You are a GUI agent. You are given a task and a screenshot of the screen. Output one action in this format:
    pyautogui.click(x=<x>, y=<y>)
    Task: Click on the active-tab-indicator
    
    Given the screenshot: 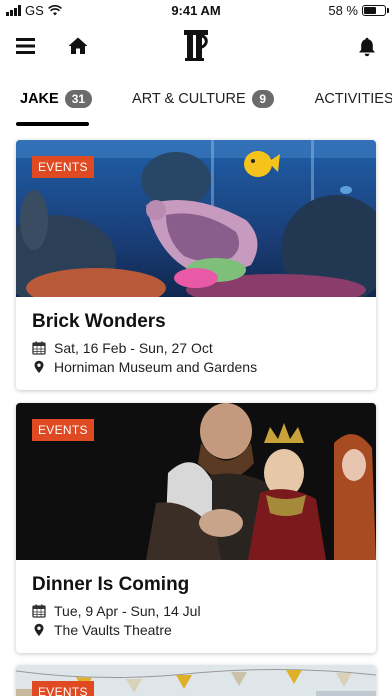 What is the action you would take?
    pyautogui.click(x=52, y=124)
    